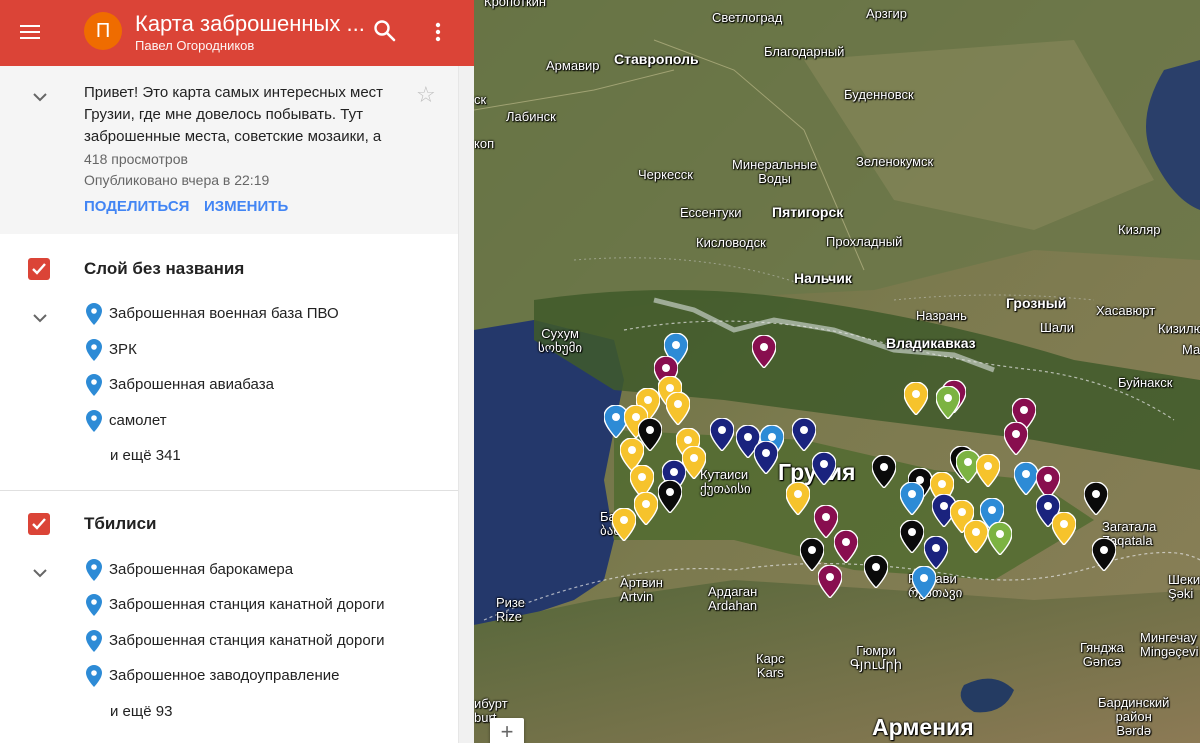 This screenshot has height=743, width=1200. I want to click on place-label: ск, so click(480, 99).